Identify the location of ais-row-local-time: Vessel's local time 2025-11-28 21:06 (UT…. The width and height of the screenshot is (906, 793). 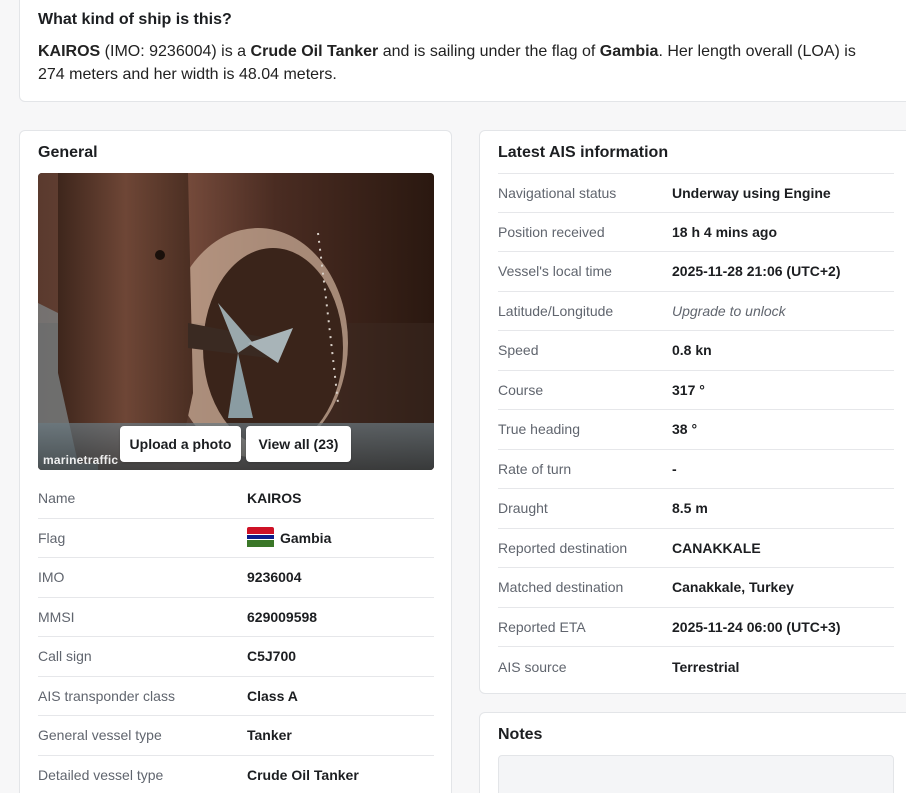
(696, 272).